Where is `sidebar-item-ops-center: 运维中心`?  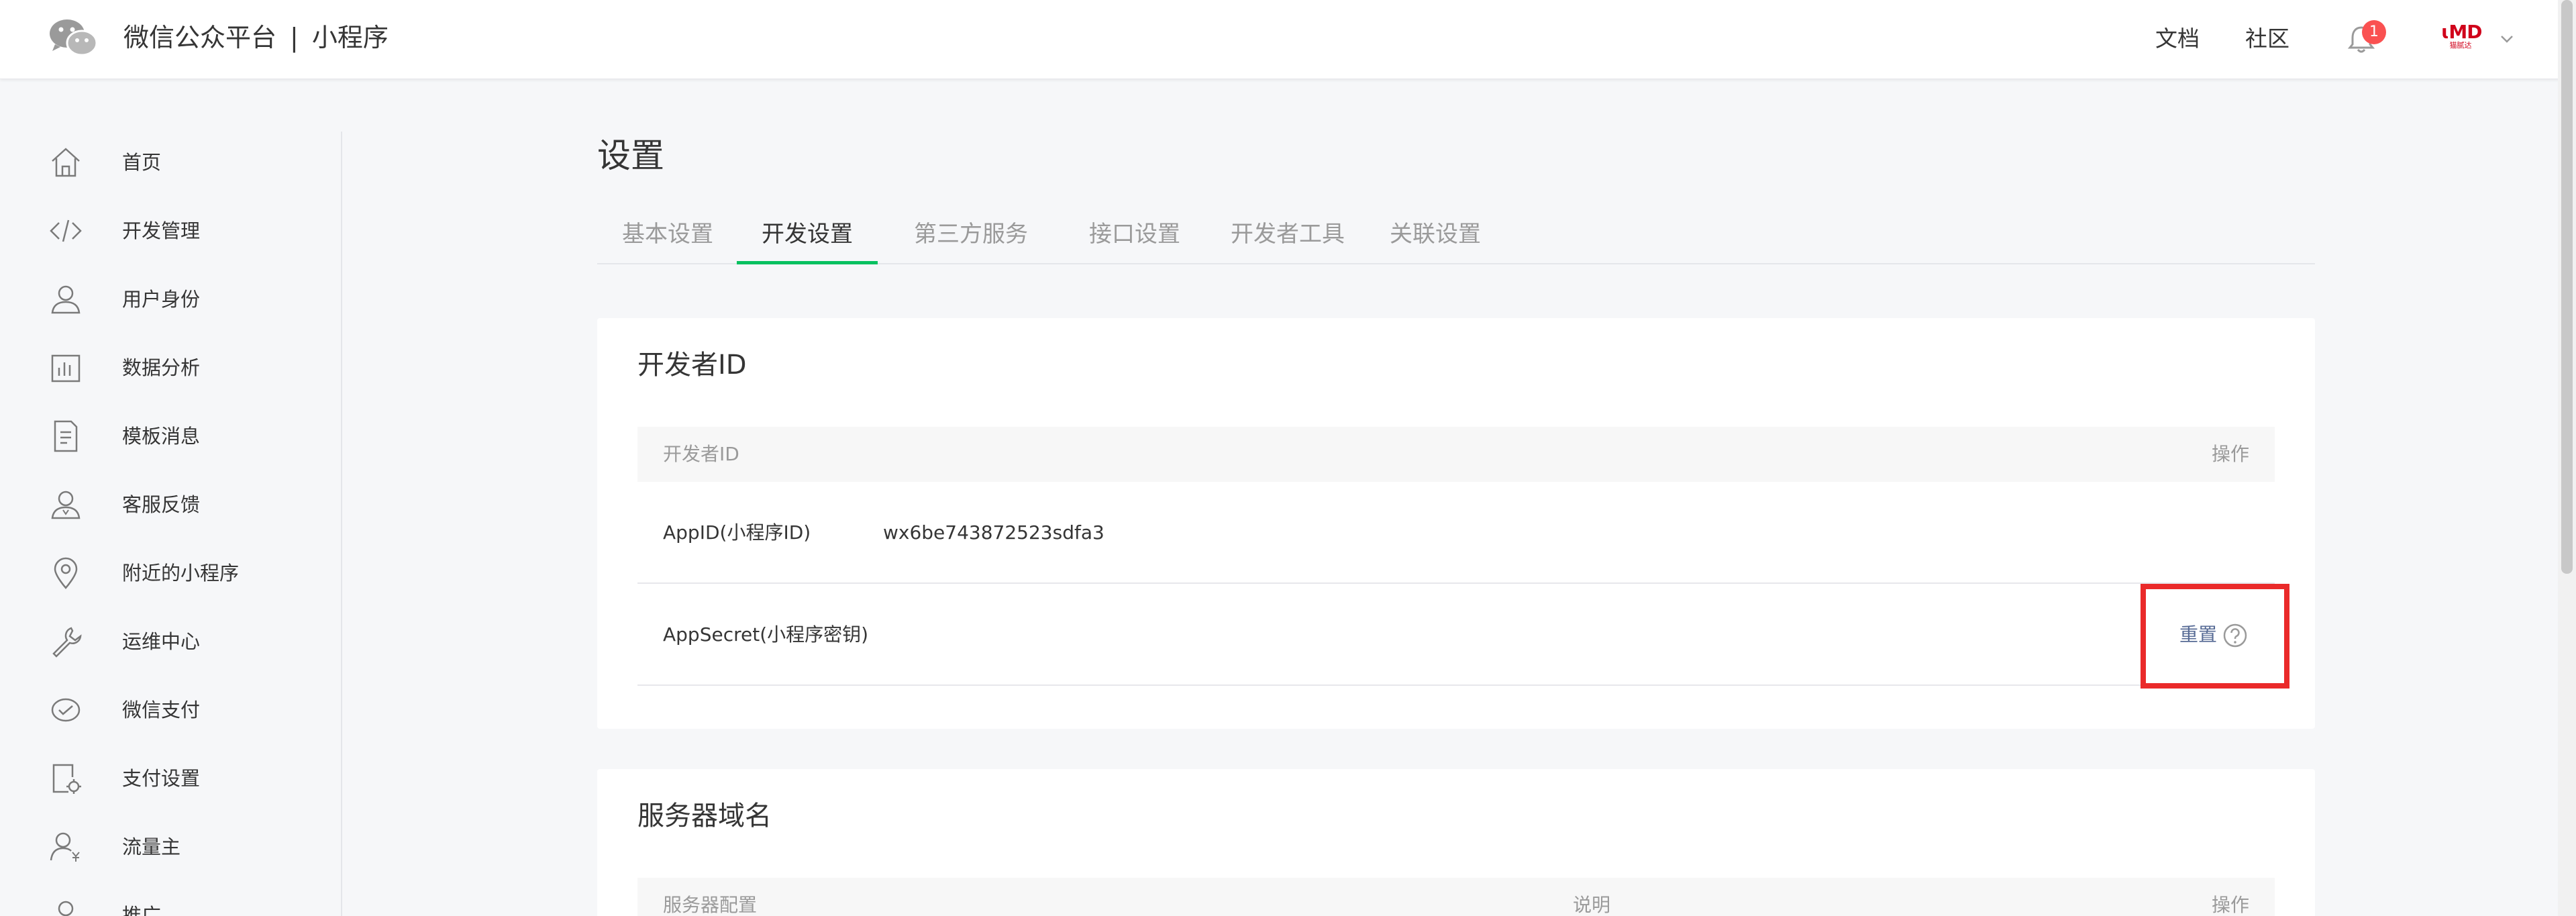 sidebar-item-ops-center: 运维中心 is located at coordinates (170, 641).